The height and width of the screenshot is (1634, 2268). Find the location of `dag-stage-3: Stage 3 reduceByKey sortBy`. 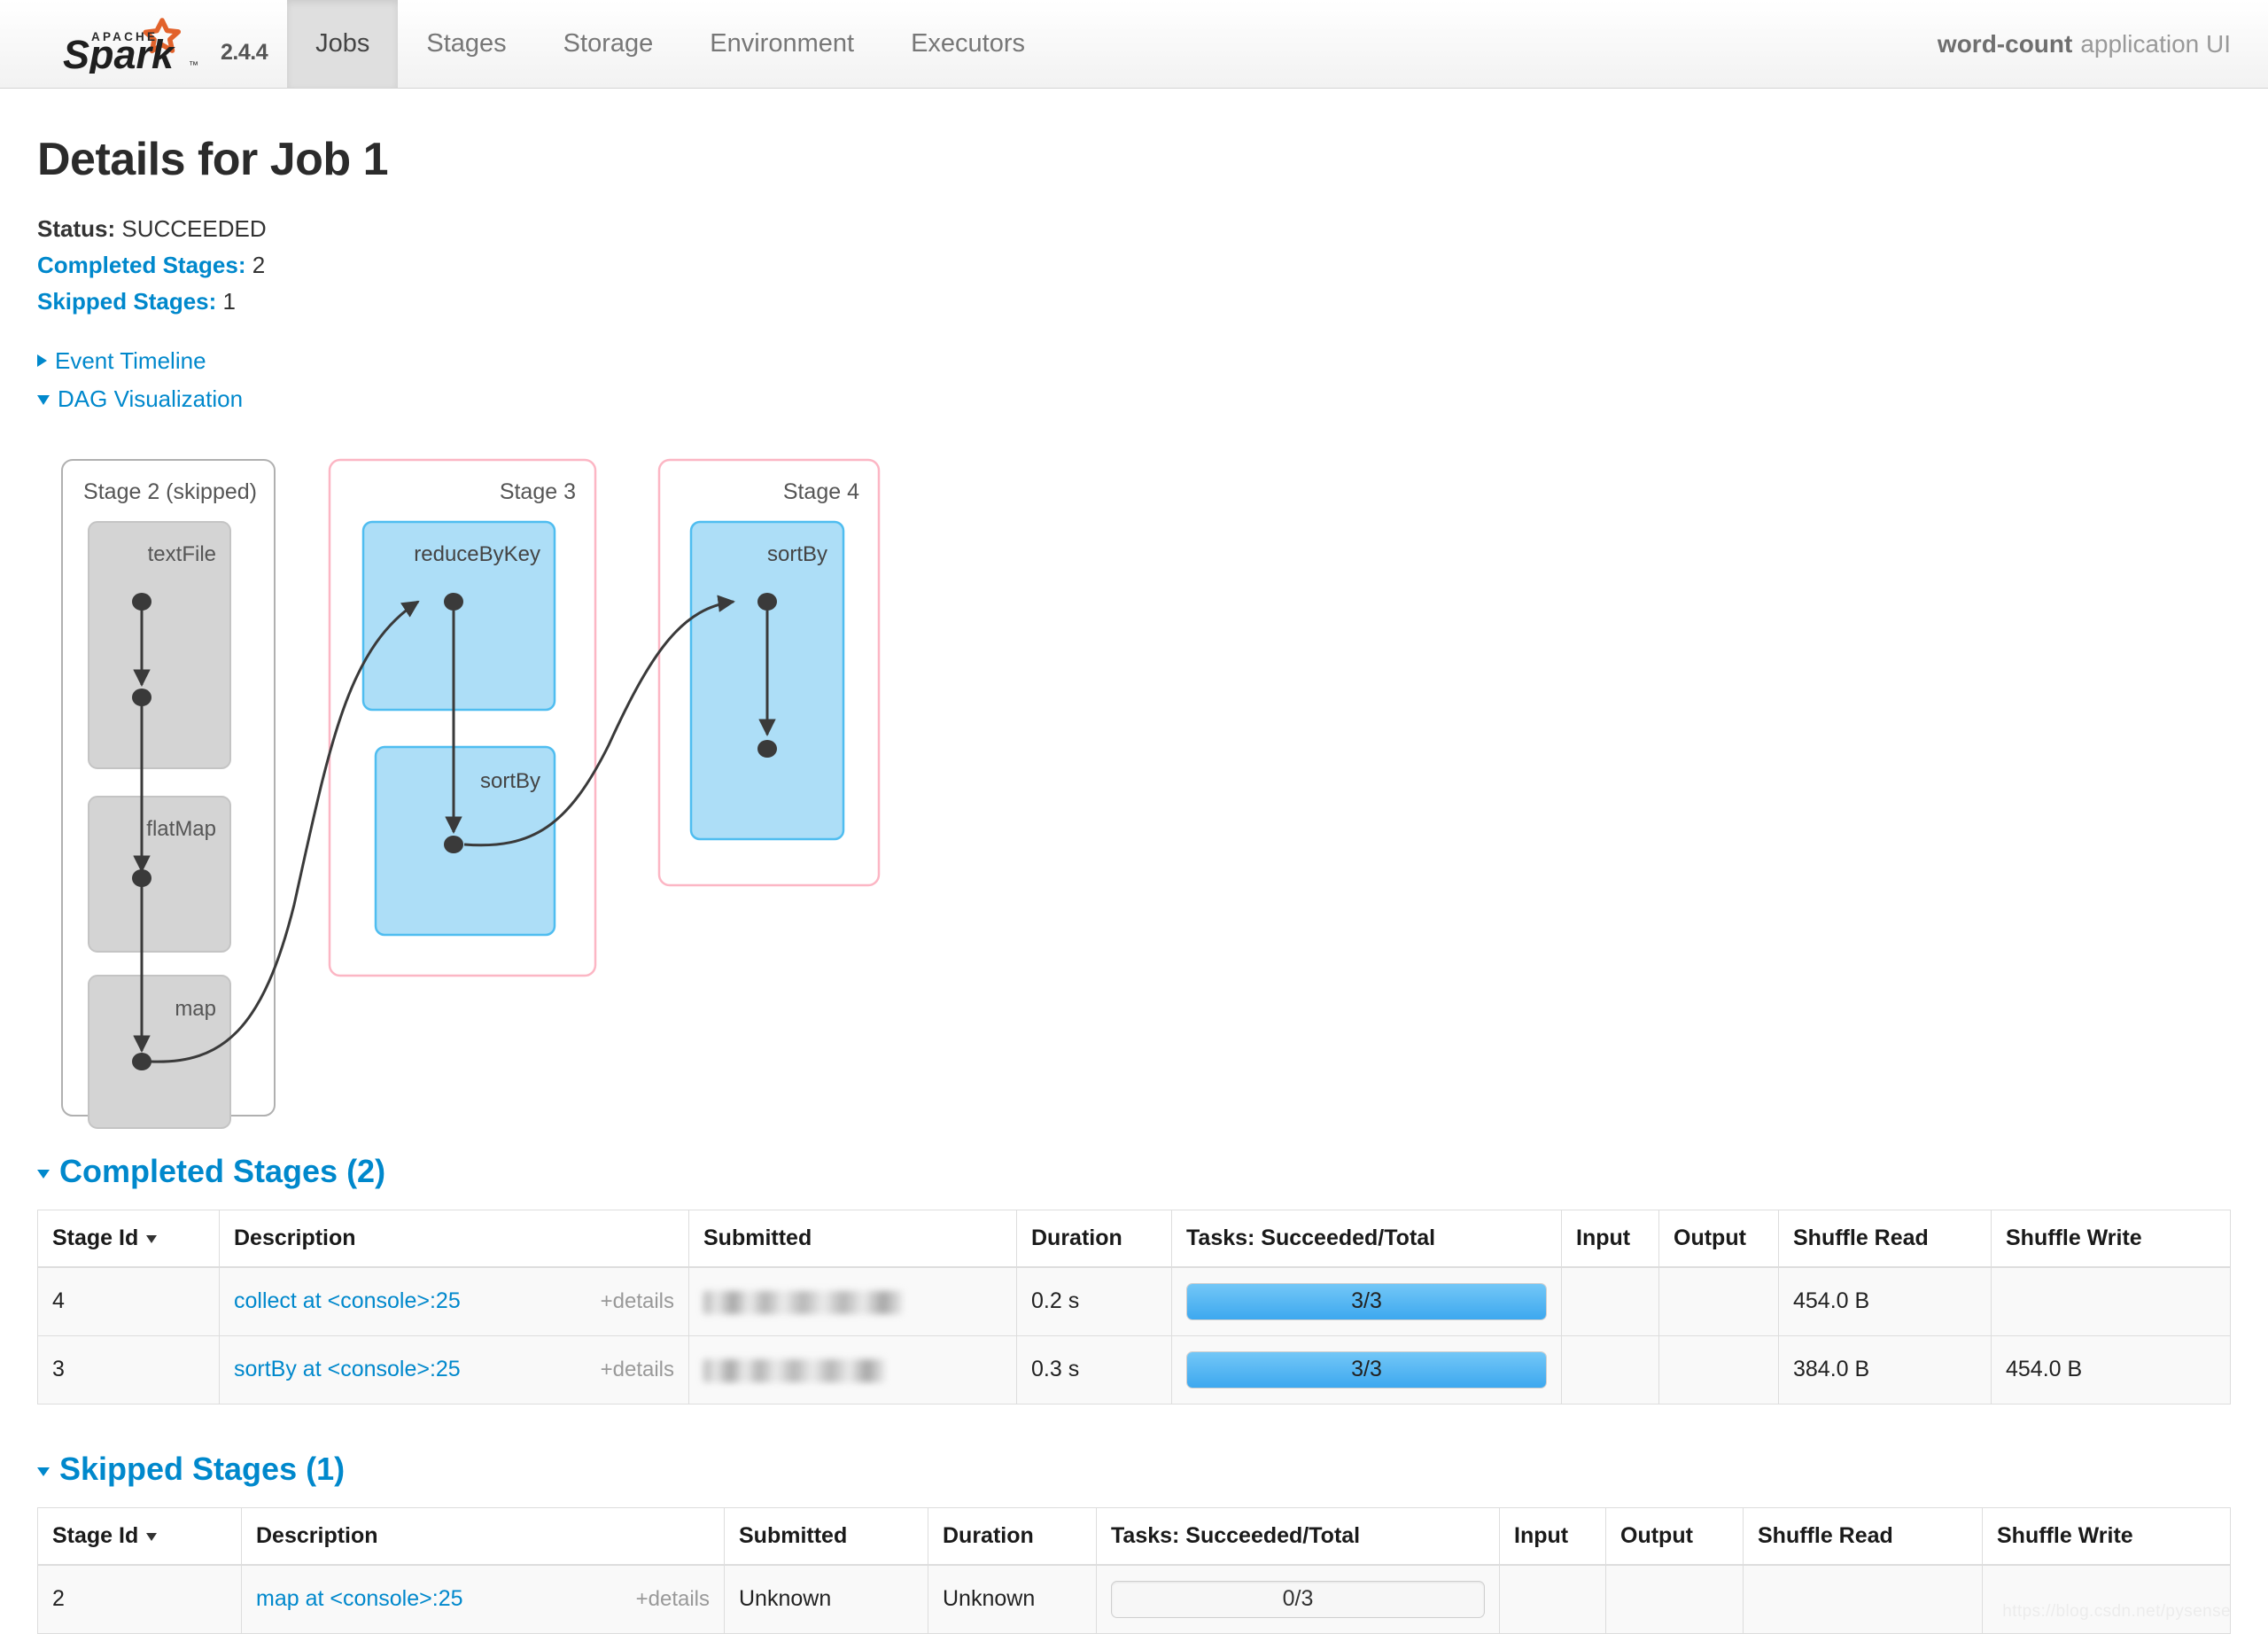

dag-stage-3: Stage 3 reduceByKey sortBy is located at coordinates (462, 717).